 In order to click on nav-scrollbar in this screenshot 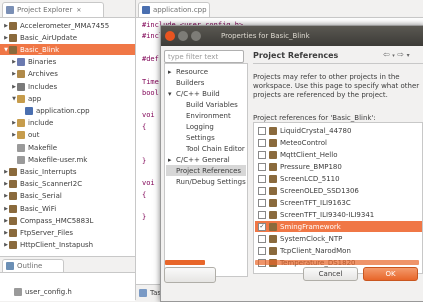, I will do `click(185, 262)`.